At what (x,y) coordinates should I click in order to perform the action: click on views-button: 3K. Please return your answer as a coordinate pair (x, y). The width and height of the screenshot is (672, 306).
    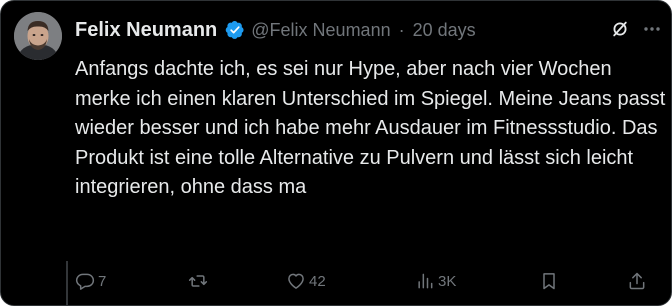
    Looking at the image, I should click on (435, 281).